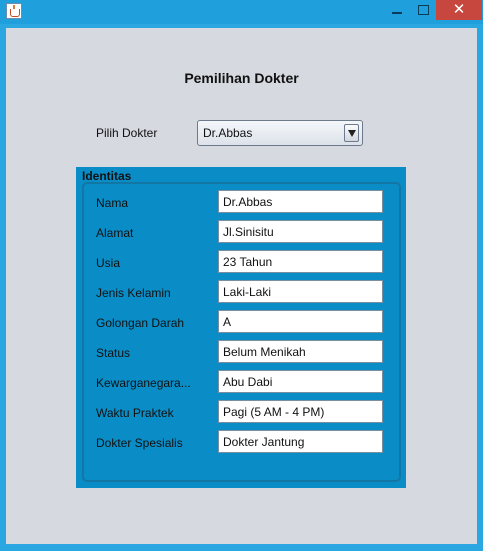  I want to click on minimize-button, so click(397, 10).